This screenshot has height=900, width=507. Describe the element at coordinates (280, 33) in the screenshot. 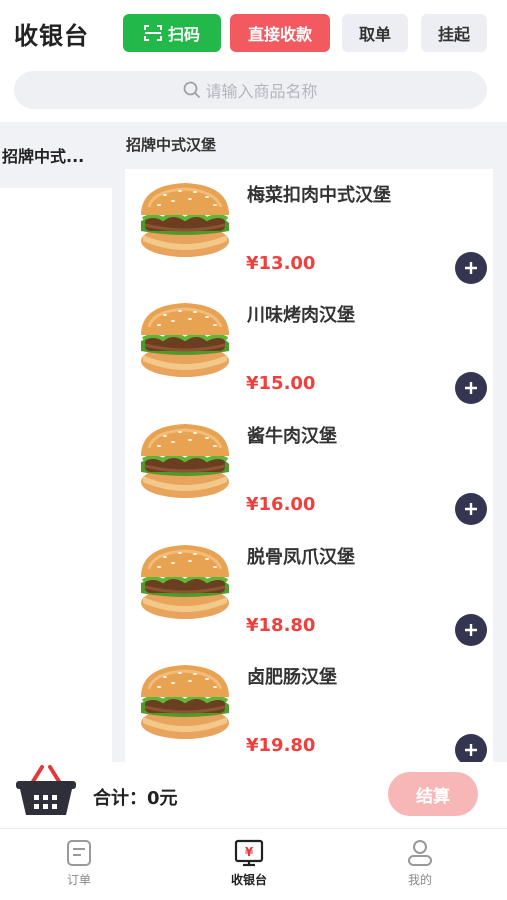

I see `direct-payment-button: 直接收款` at that location.